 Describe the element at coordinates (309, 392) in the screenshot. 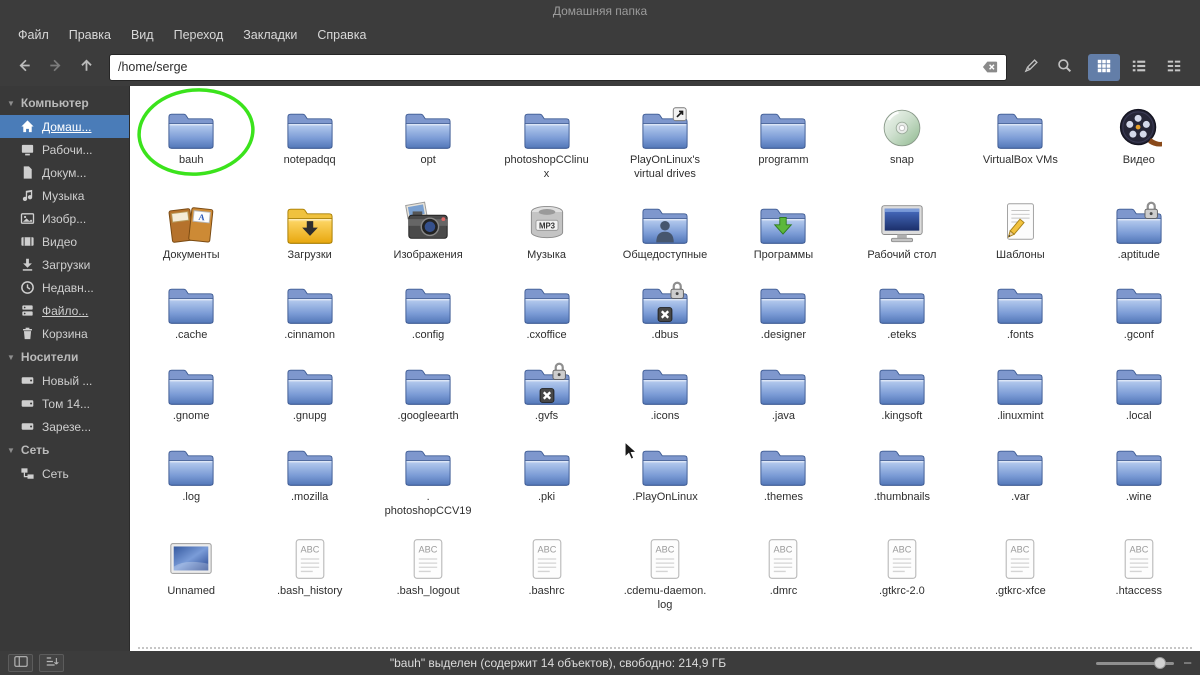

I see `file-item: .gnupg` at that location.